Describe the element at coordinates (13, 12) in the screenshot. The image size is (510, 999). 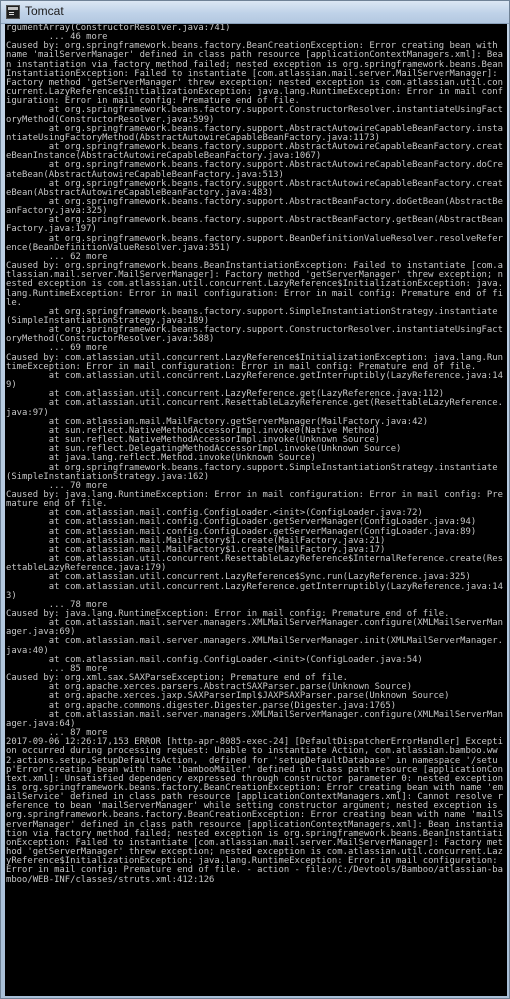
I see `console-window-icon` at that location.